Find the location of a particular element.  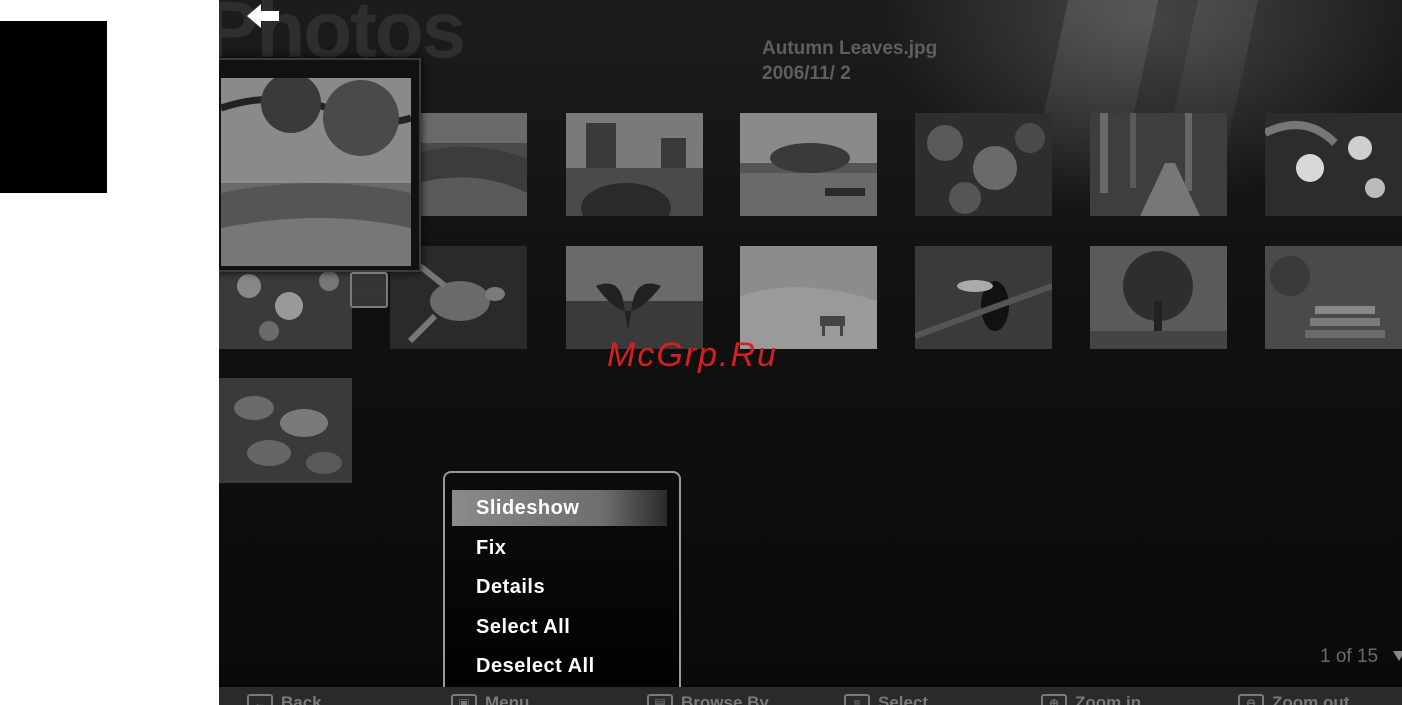

thumb-toucan is located at coordinates (983, 297).